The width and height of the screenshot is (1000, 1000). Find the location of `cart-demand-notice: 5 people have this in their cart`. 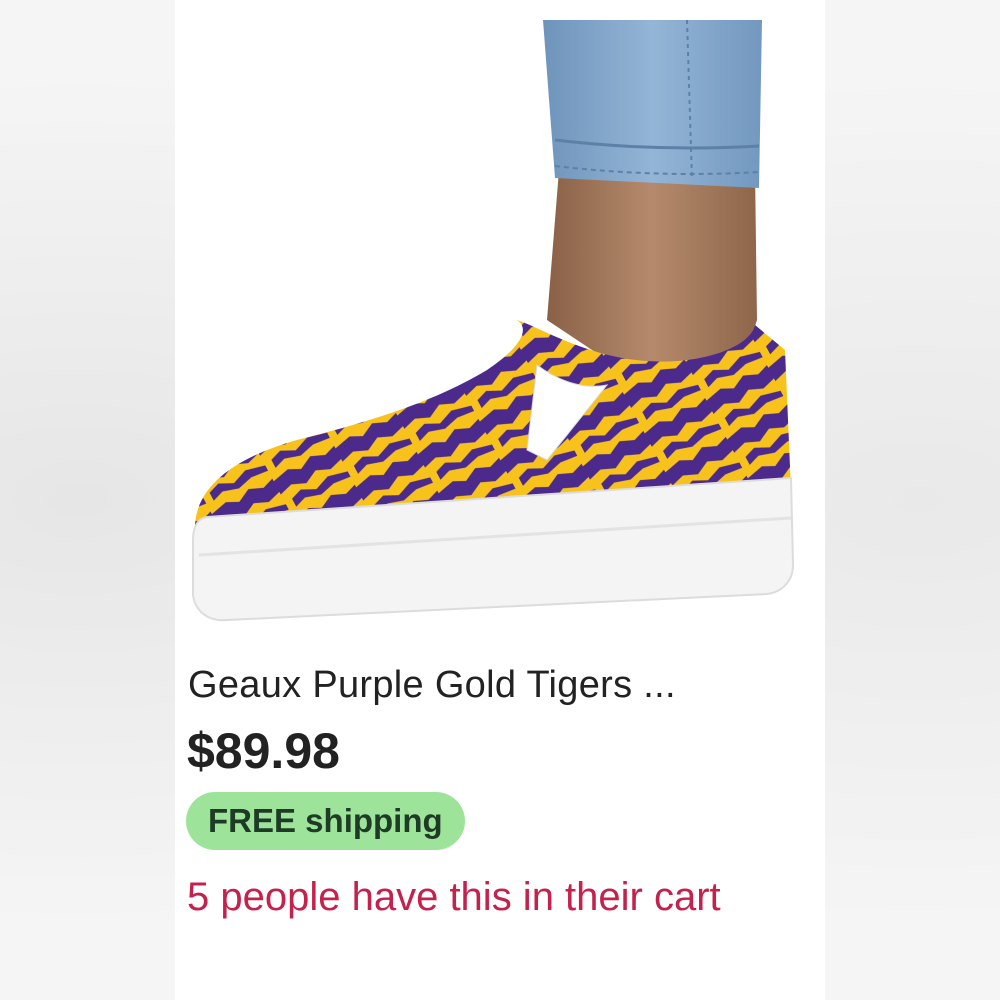

cart-demand-notice: 5 people have this in their cart is located at coordinates (454, 897).